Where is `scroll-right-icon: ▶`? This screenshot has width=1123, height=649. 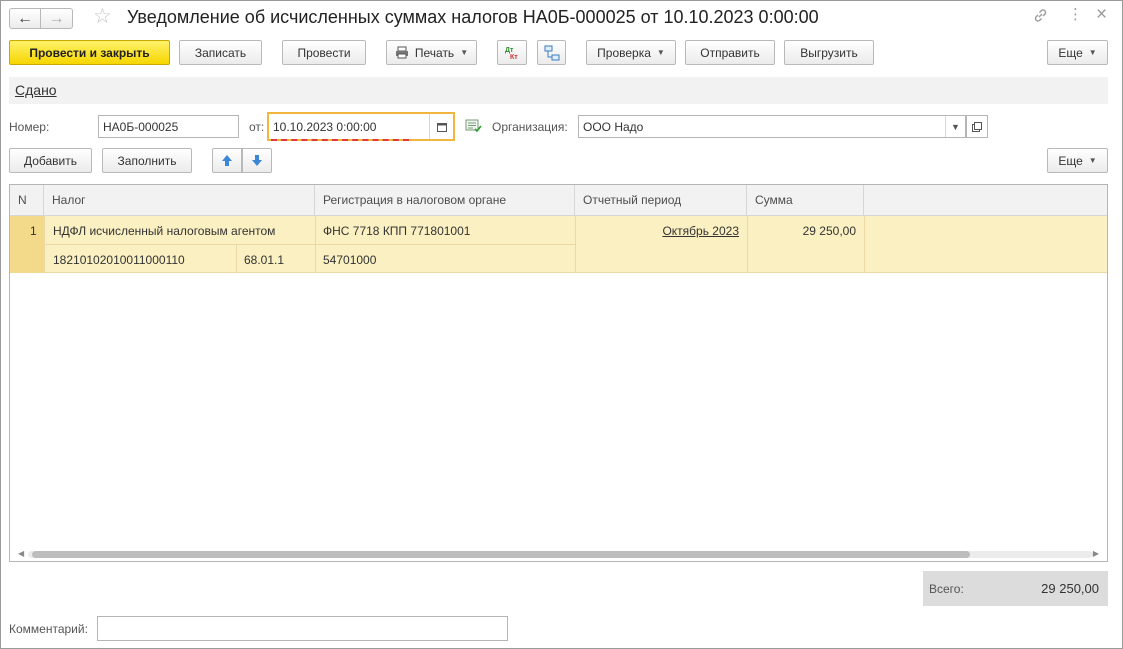 scroll-right-icon: ▶ is located at coordinates (1096, 553).